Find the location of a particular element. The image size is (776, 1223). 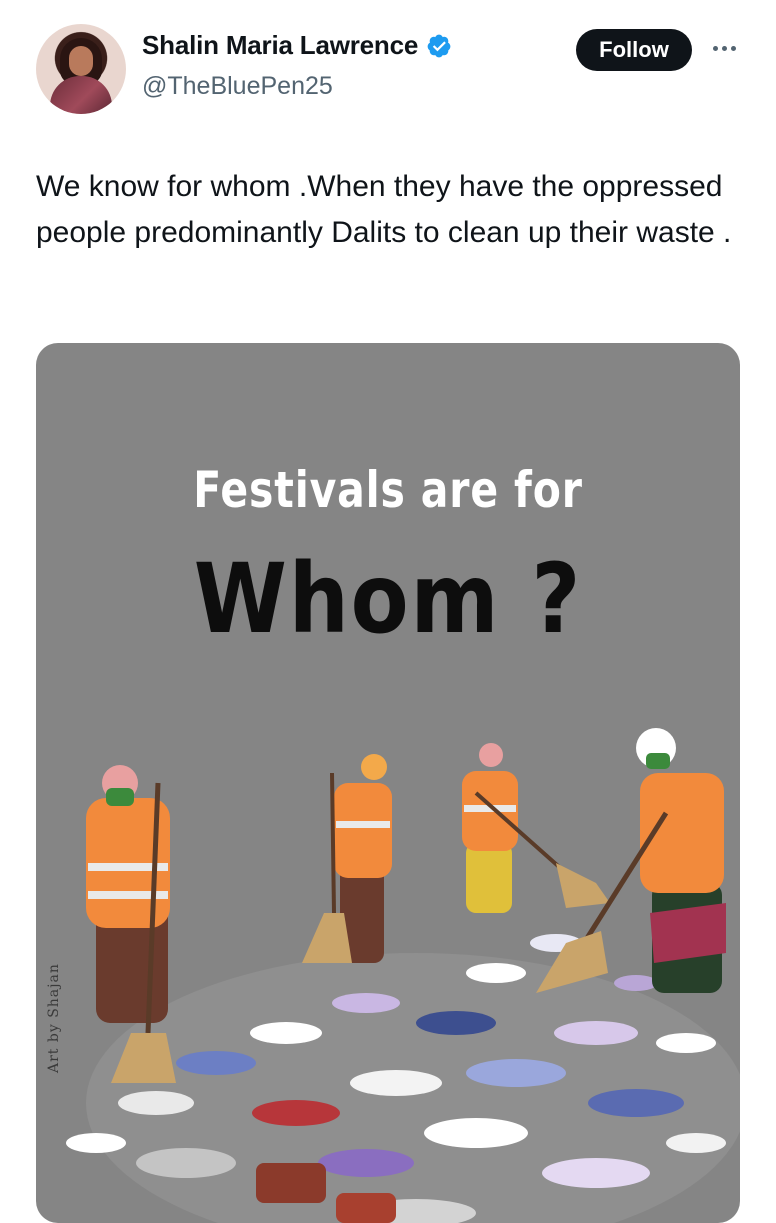

artwork-headline-bottom: Whom ? is located at coordinates (388, 599).